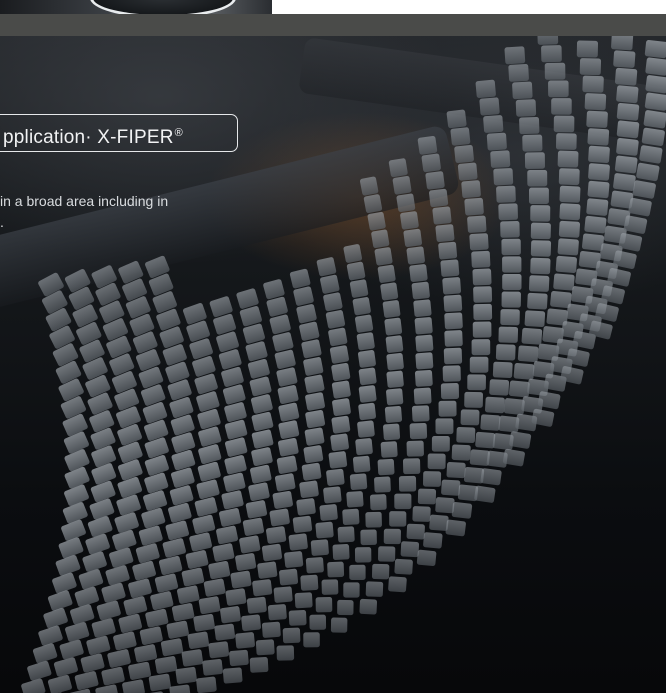 Image resolution: width=666 pixels, height=693 pixels. I want to click on product-title-text: pplication· X-FIPER, so click(88, 137).